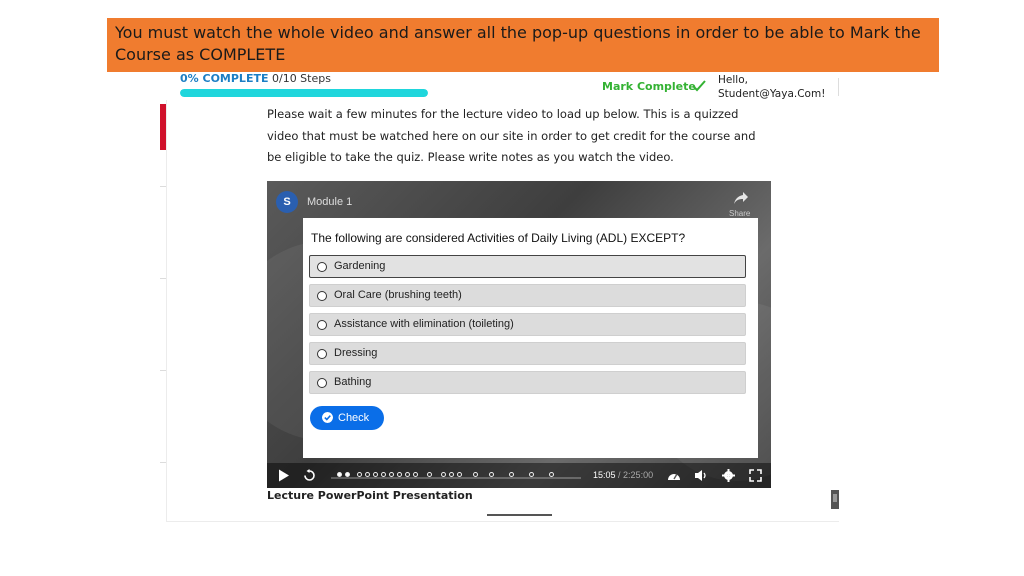 The height and width of the screenshot is (576, 1024). What do you see at coordinates (755, 475) in the screenshot?
I see `fullscreen-icon` at bounding box center [755, 475].